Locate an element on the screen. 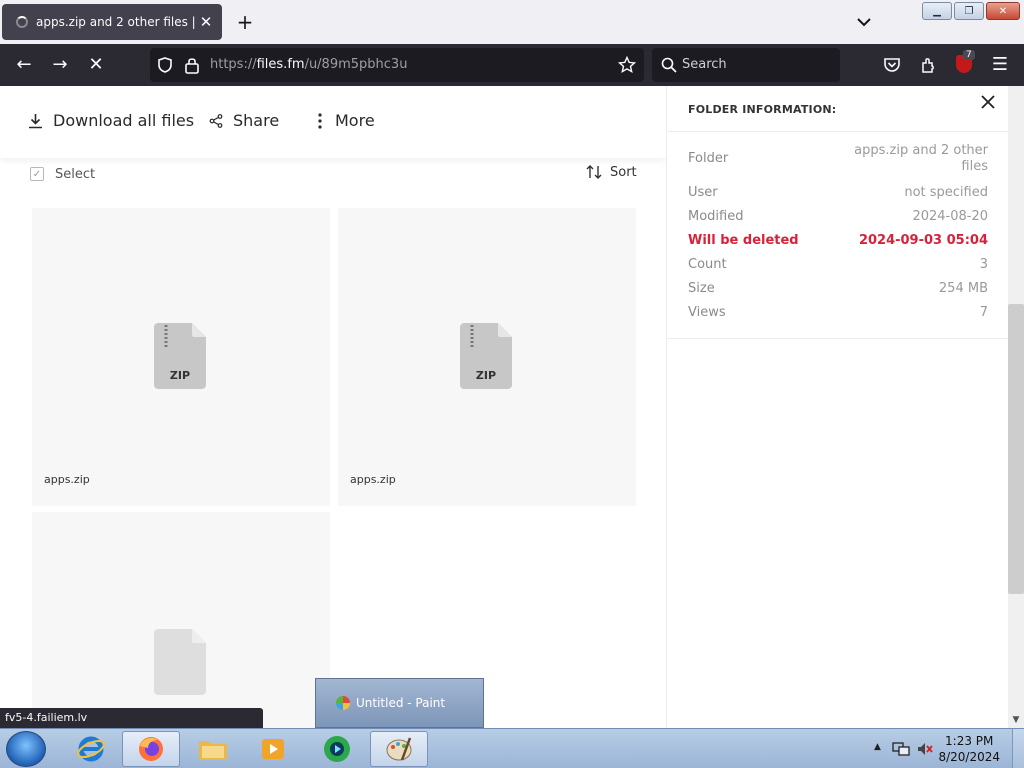  download-all-label: Download all files is located at coordinates (124, 120).